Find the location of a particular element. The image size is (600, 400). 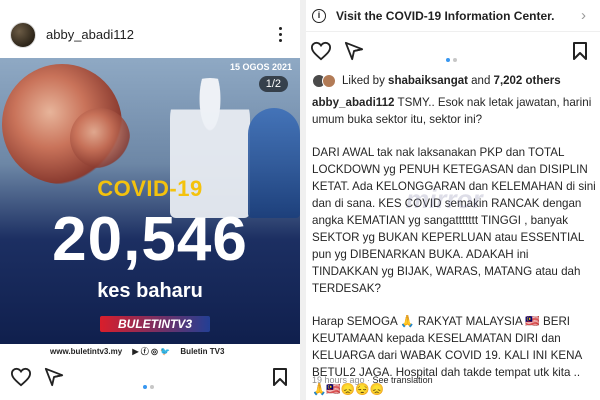

image-subtitle: kes baharu is located at coordinates (150, 291).